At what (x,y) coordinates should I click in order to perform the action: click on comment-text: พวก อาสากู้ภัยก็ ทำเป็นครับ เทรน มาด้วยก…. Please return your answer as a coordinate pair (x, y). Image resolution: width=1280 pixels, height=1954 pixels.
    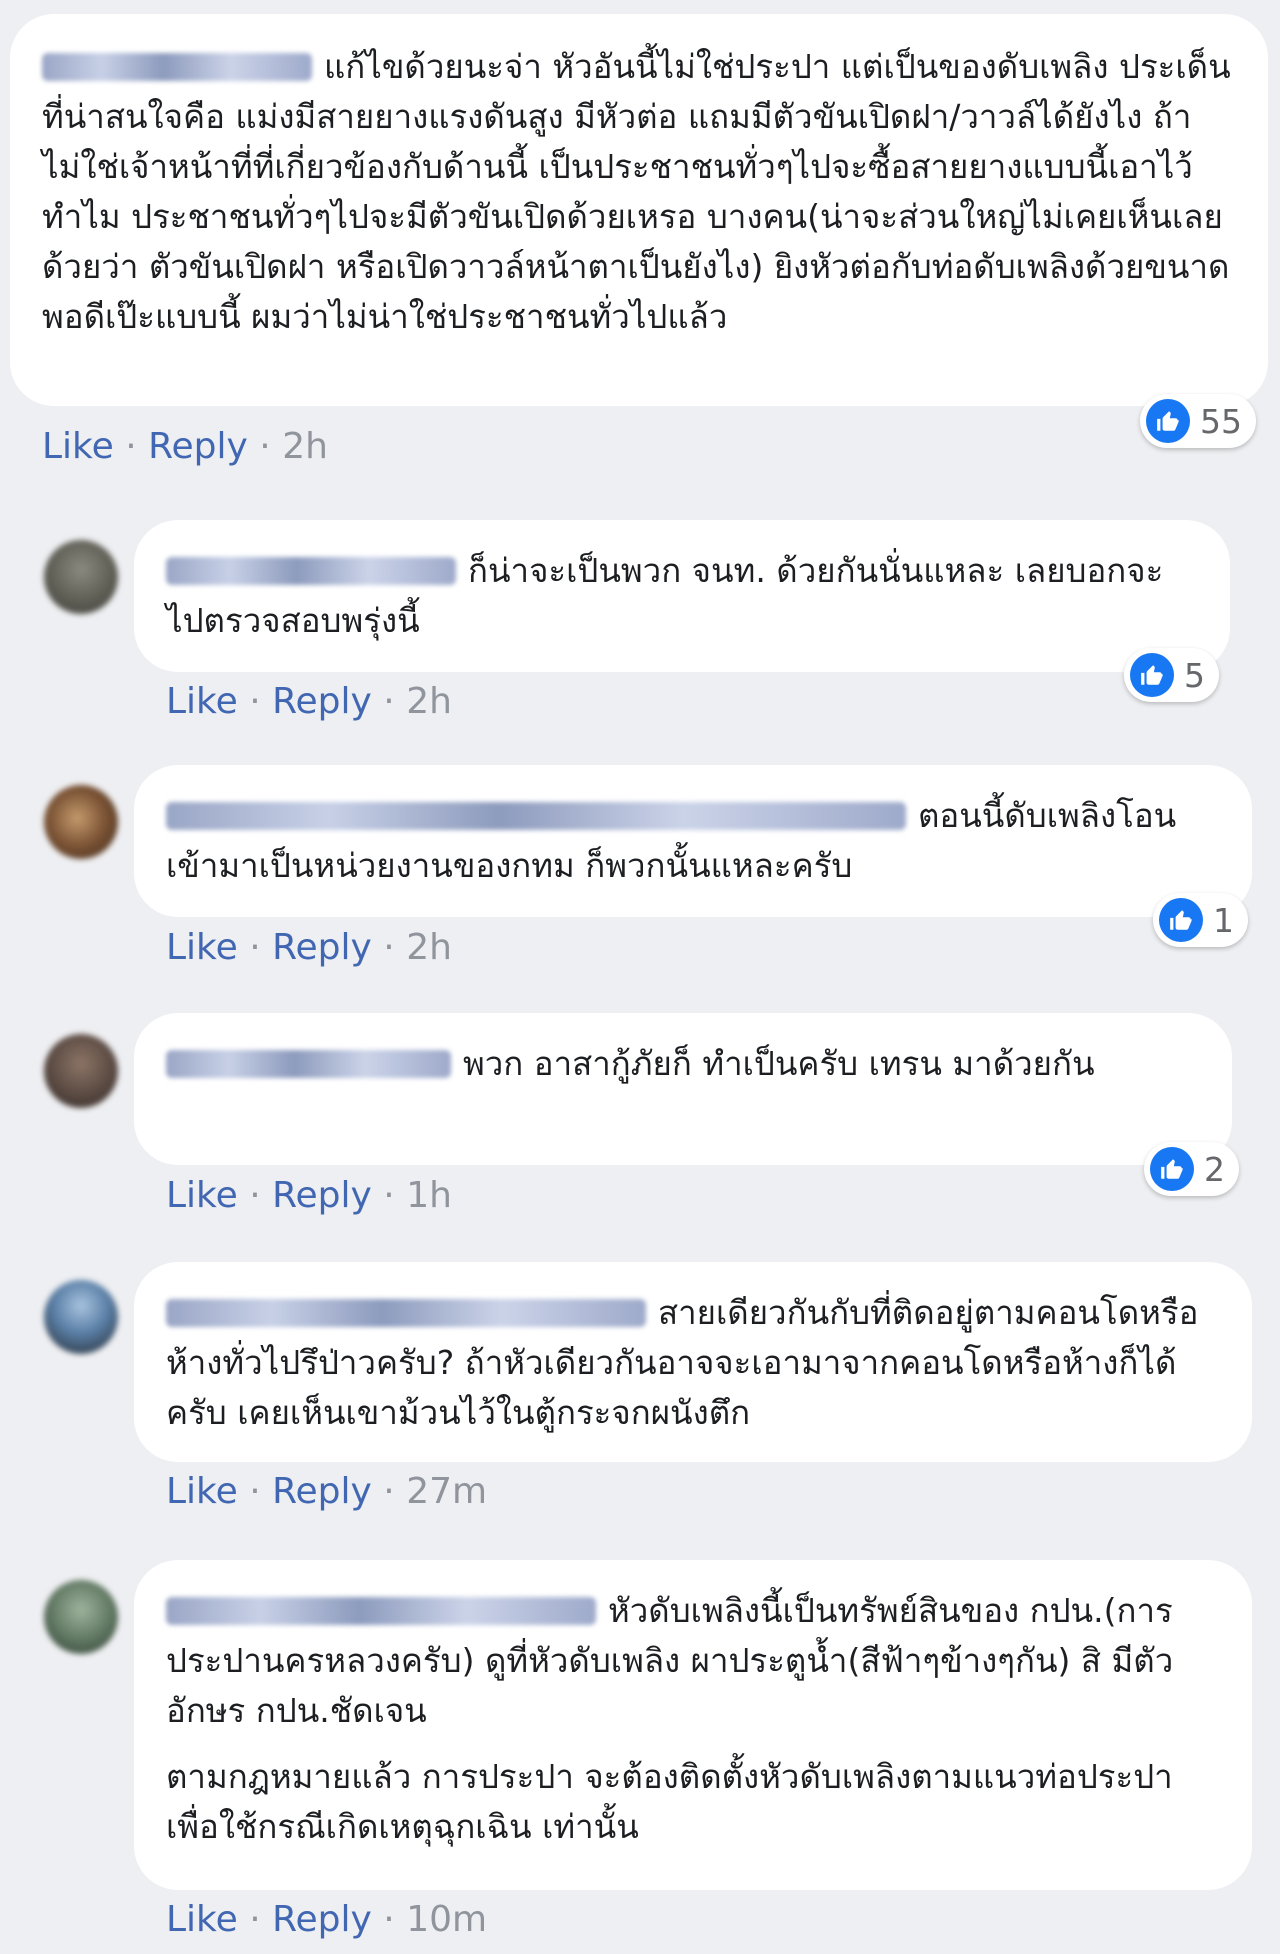
    Looking at the image, I should click on (779, 1063).